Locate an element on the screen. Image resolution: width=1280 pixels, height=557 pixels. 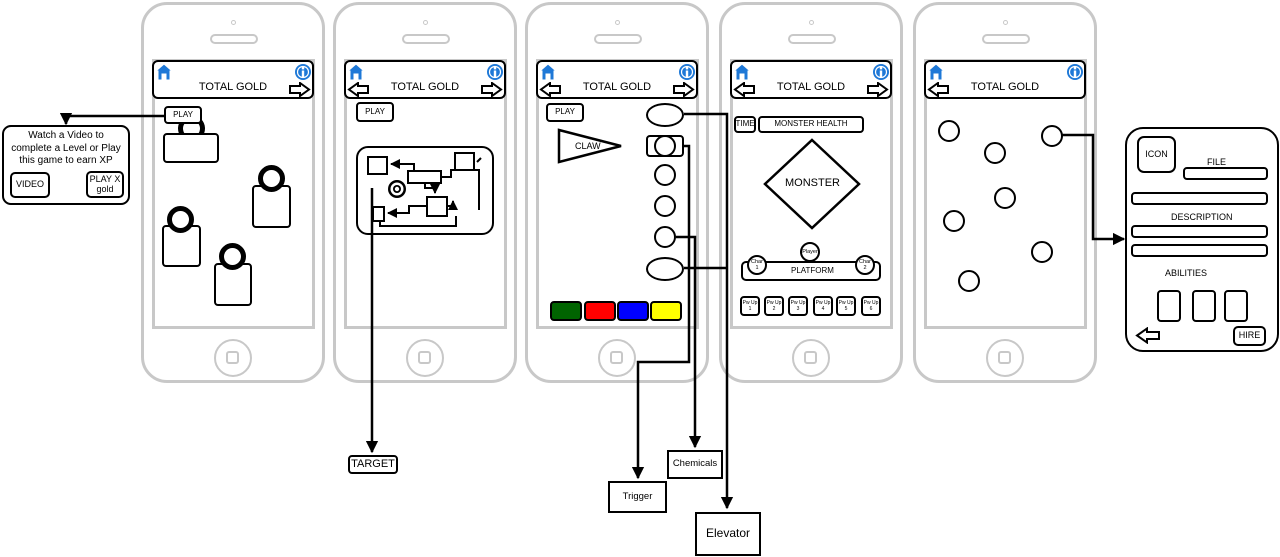
char-1-label: Char 1 is located at coordinates (757, 265).